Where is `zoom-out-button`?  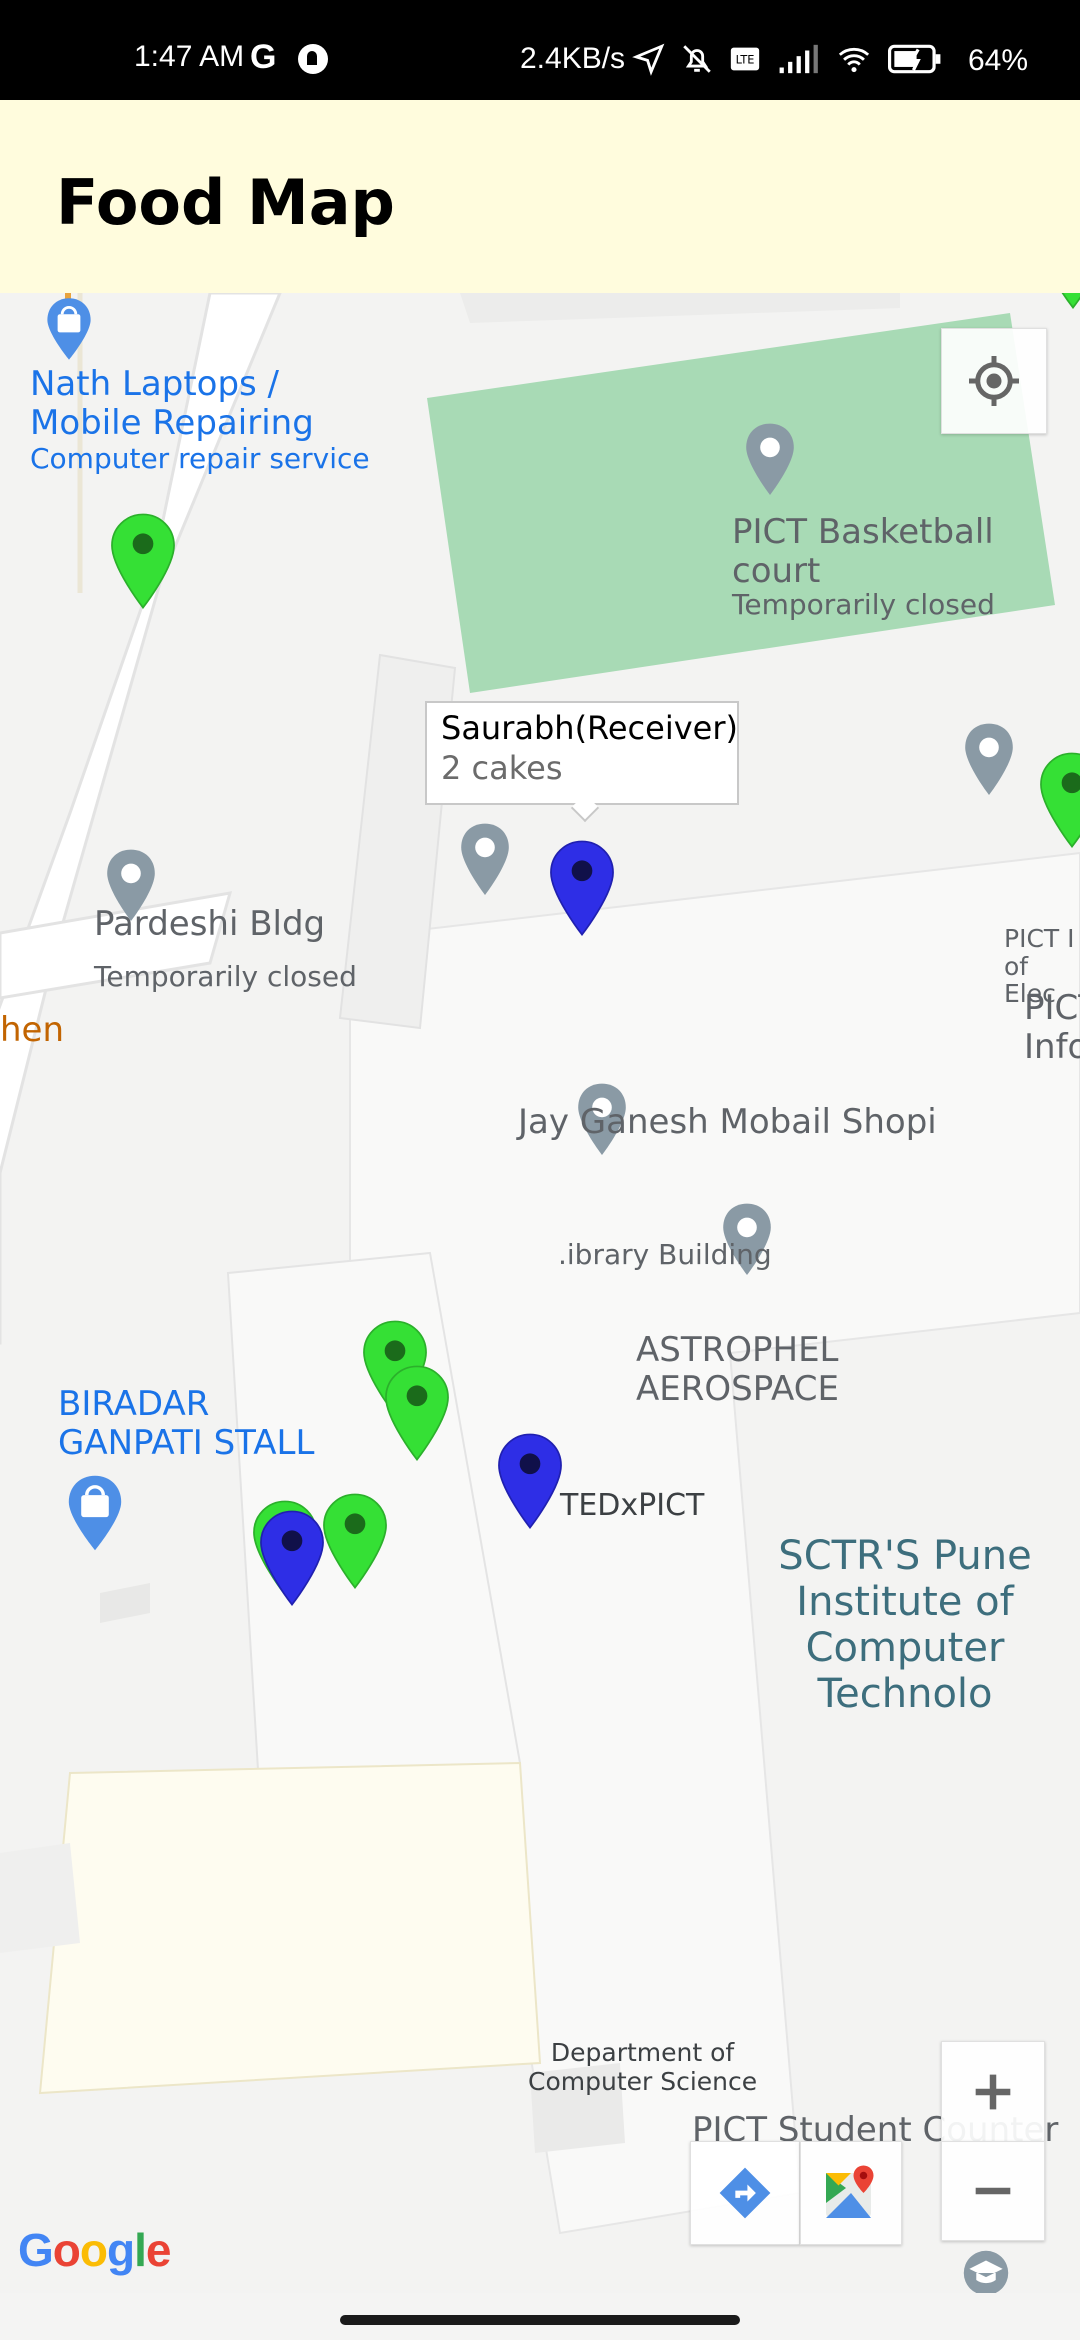
zoom-out-button is located at coordinates (993, 2191).